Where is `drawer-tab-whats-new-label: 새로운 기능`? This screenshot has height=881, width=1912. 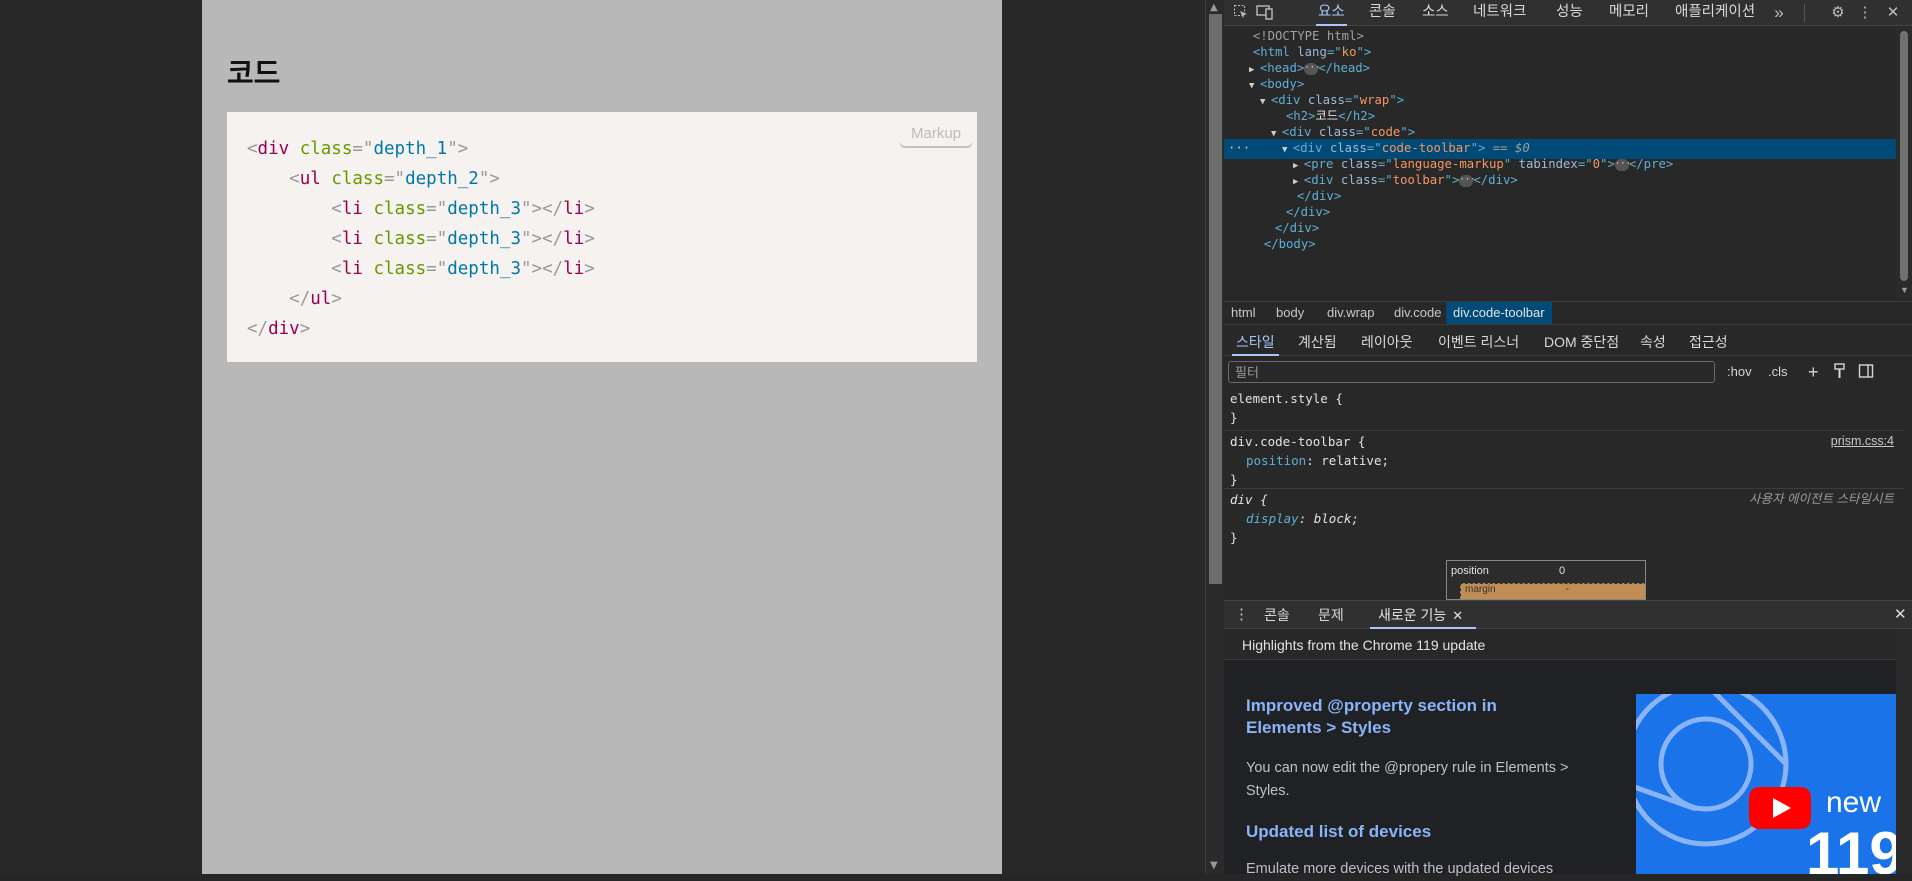
drawer-tab-whats-new-label: 새로운 기능 is located at coordinates (1412, 615).